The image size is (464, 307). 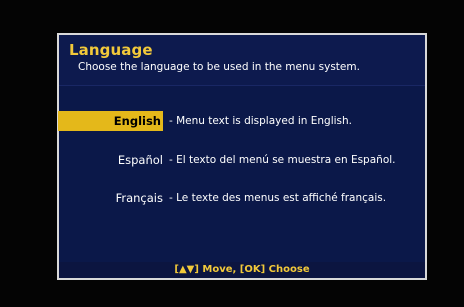 What do you see at coordinates (260, 121) in the screenshot?
I see `language-description: - Menu text is displayed in English.` at bounding box center [260, 121].